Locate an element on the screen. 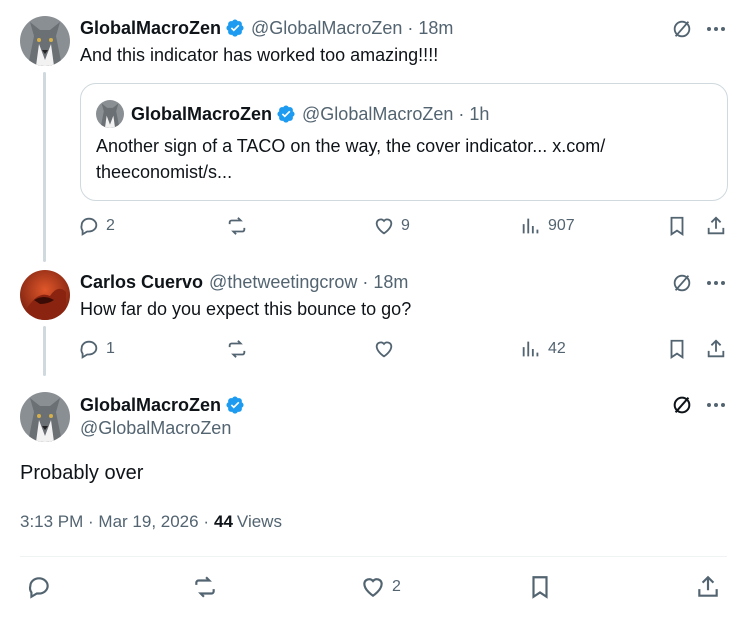 This screenshot has height=621, width=747. views-label: Views is located at coordinates (259, 521).